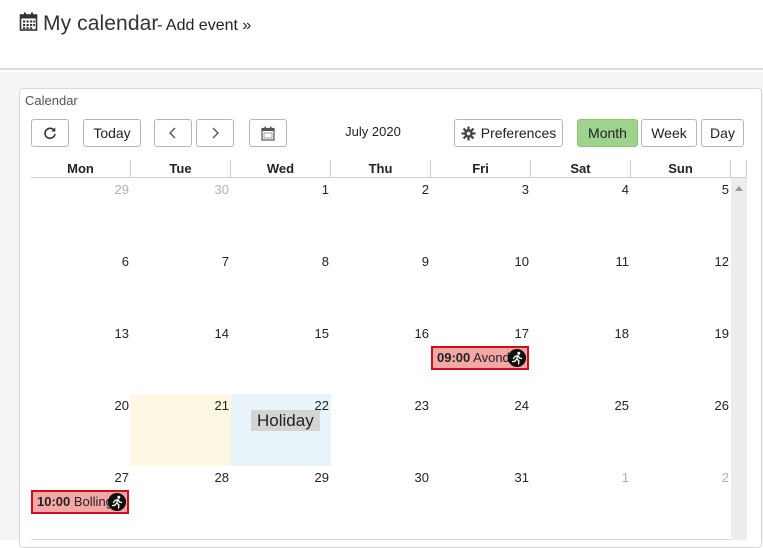 The height and width of the screenshot is (548, 763). Describe the element at coordinates (621, 333) in the screenshot. I see `day-number: 18` at that location.